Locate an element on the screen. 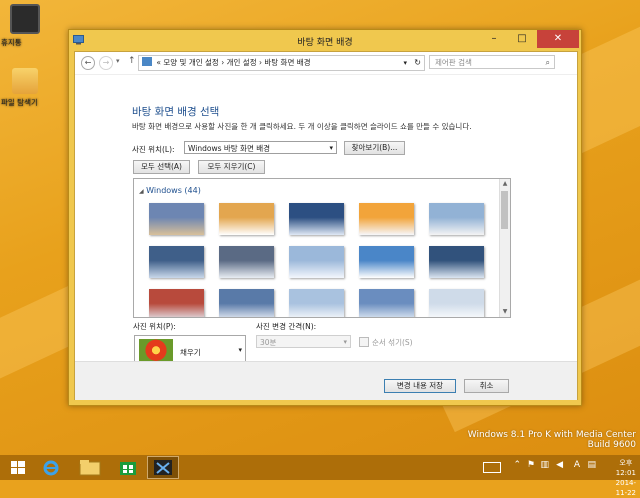  forward-button: → is located at coordinates (106, 63).